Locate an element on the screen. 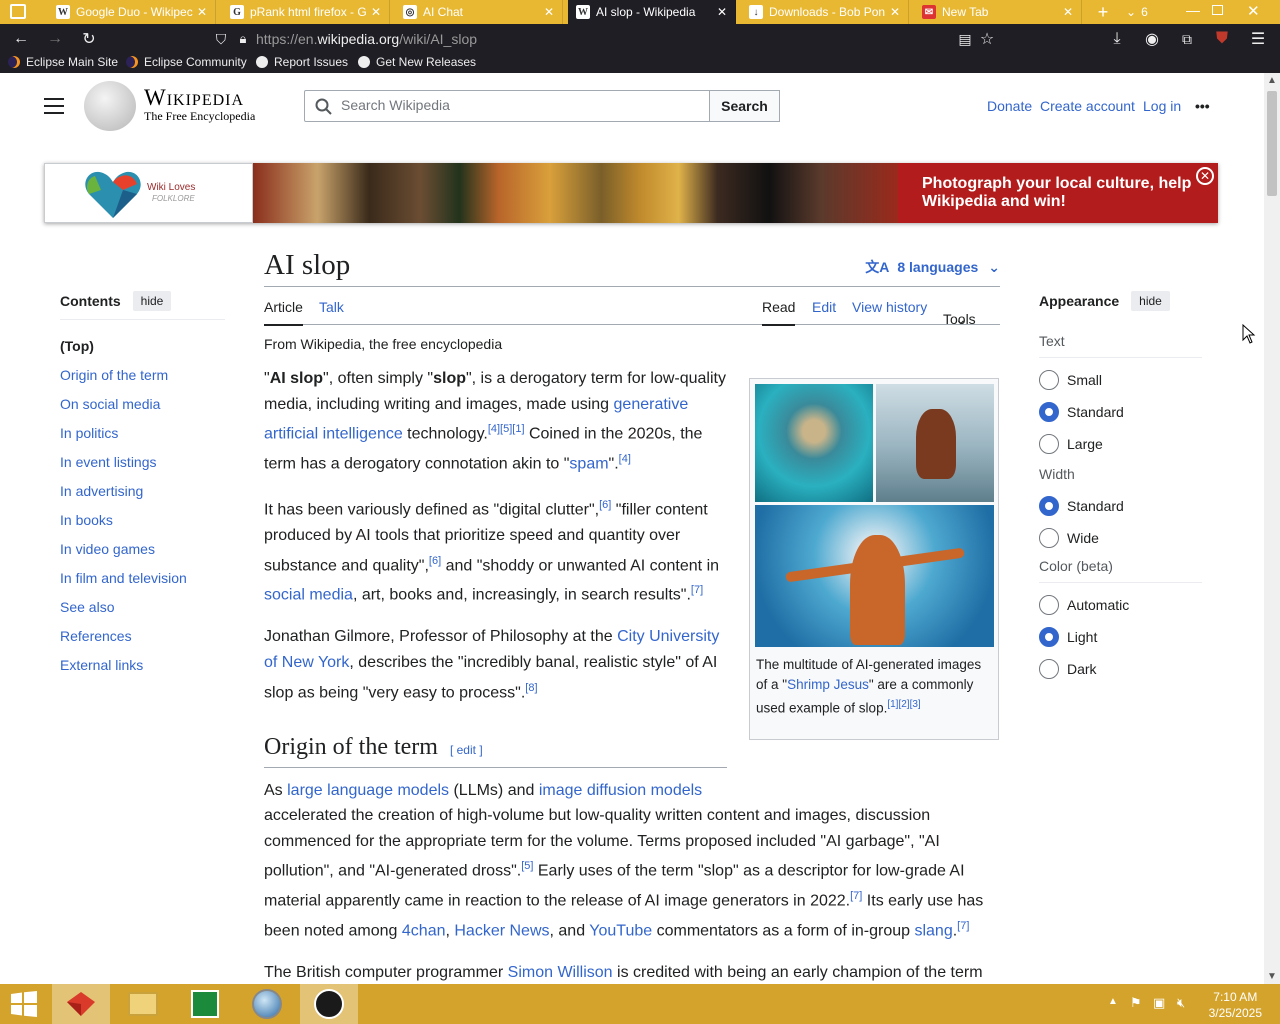  search-input is located at coordinates (521, 105).